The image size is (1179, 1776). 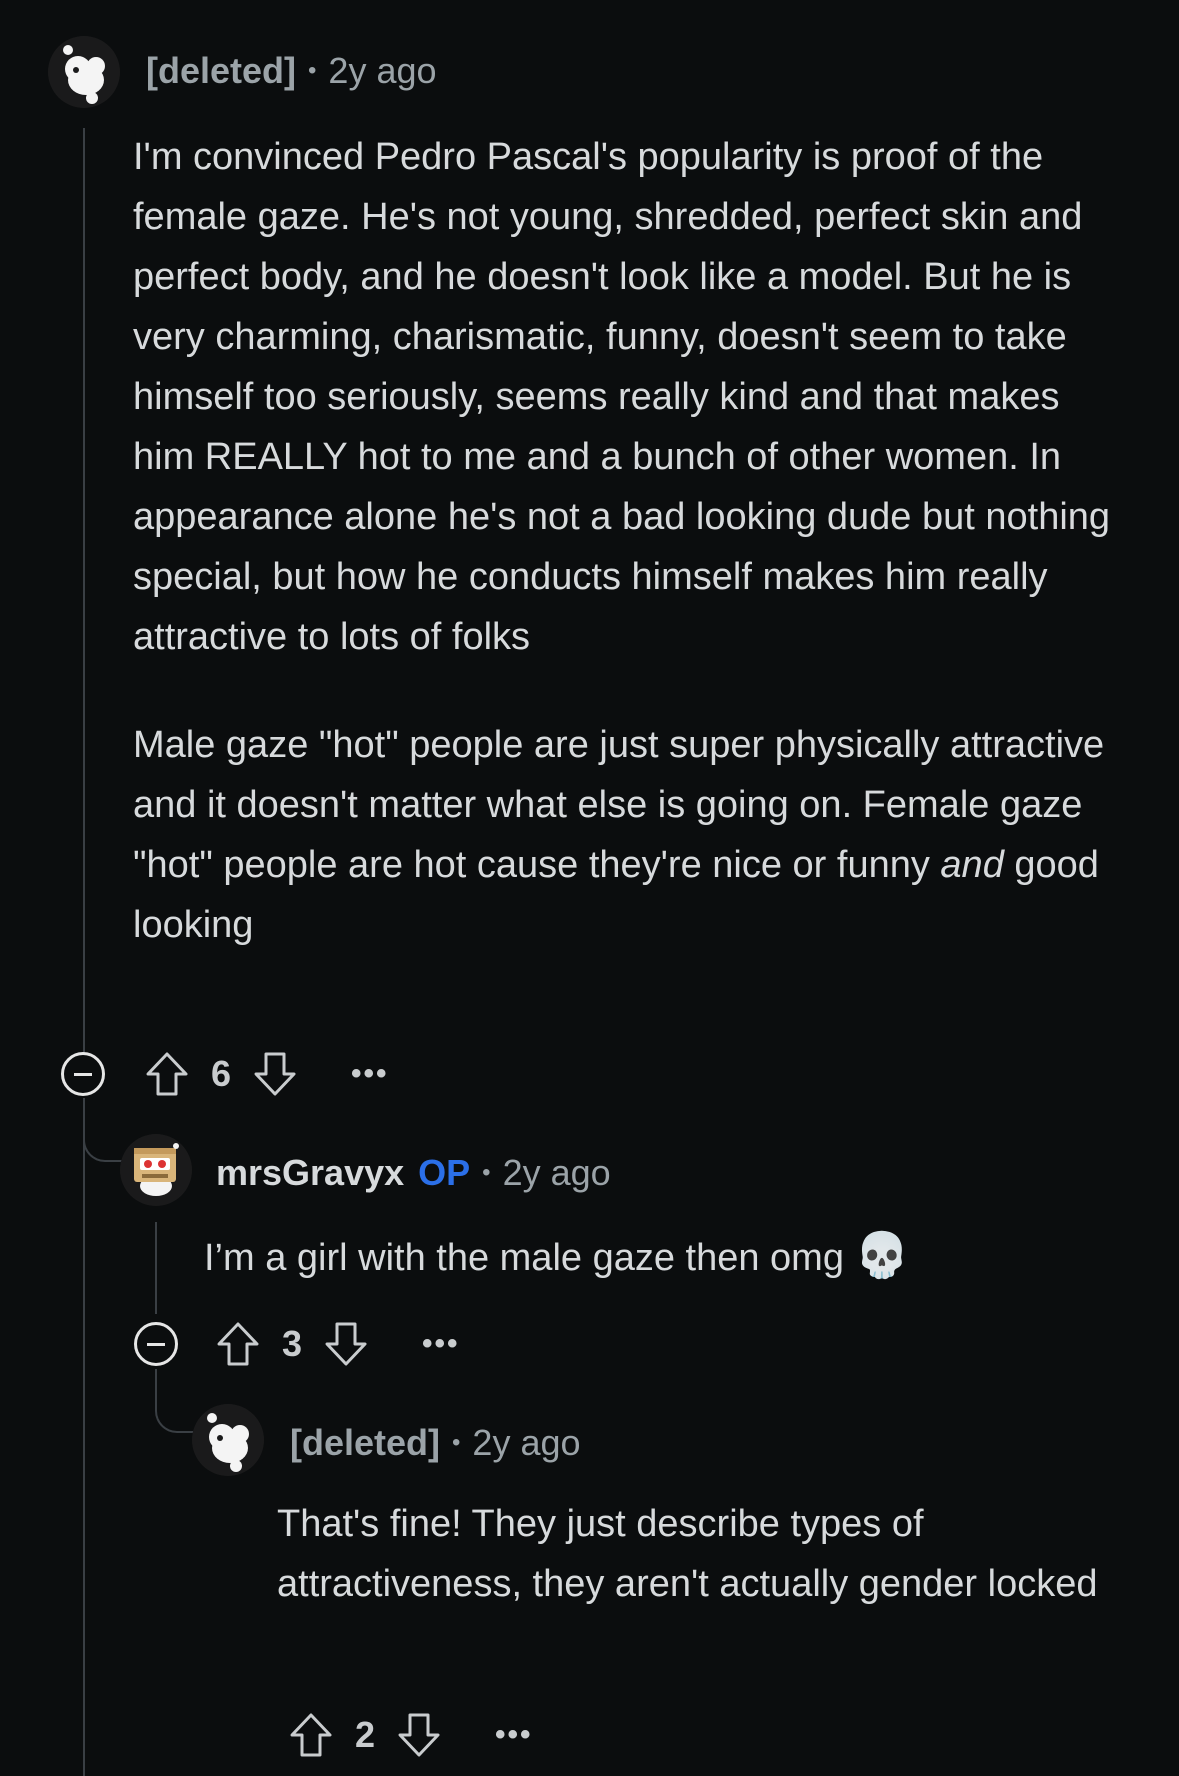 What do you see at coordinates (84, 590) in the screenshot?
I see `thread-line-root` at bounding box center [84, 590].